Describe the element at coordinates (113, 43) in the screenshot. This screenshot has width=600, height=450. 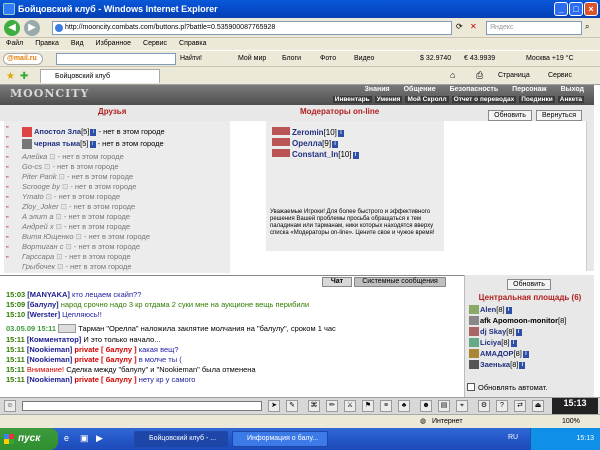
I see `menu-favorites: Избранное` at that location.